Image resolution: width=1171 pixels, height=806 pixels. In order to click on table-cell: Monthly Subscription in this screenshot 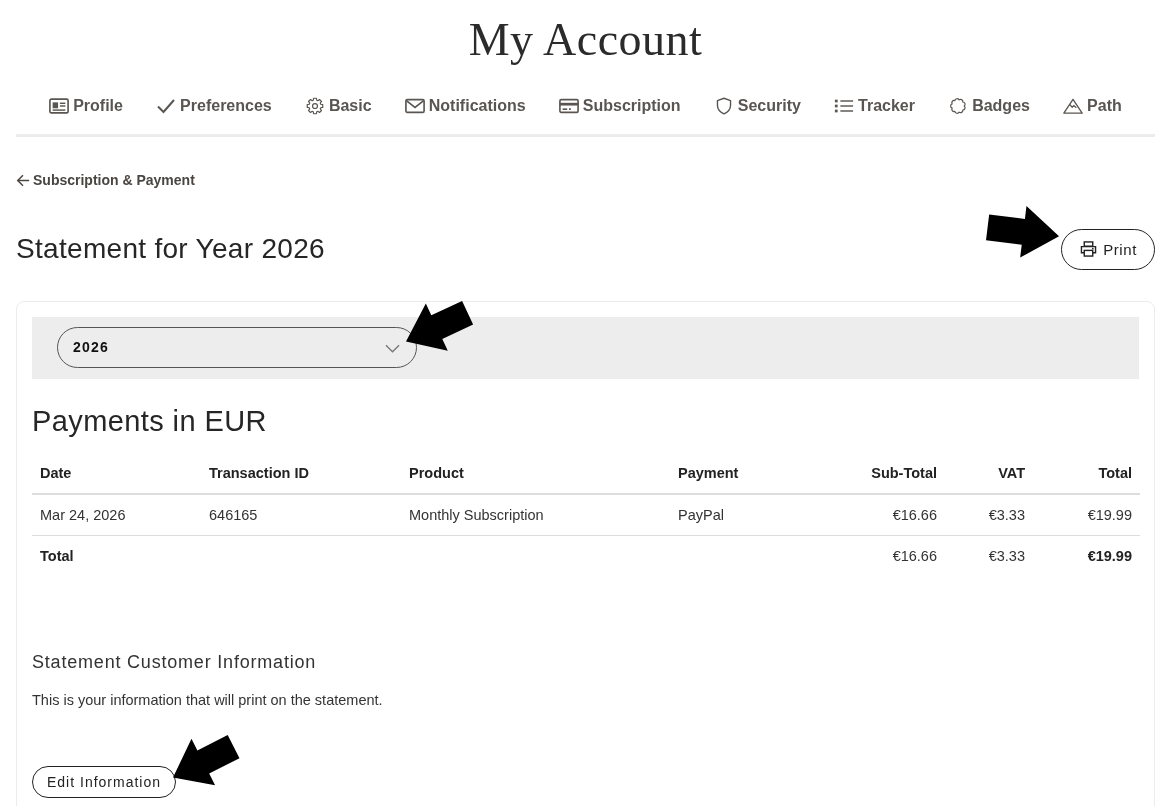, I will do `click(535, 514)`.